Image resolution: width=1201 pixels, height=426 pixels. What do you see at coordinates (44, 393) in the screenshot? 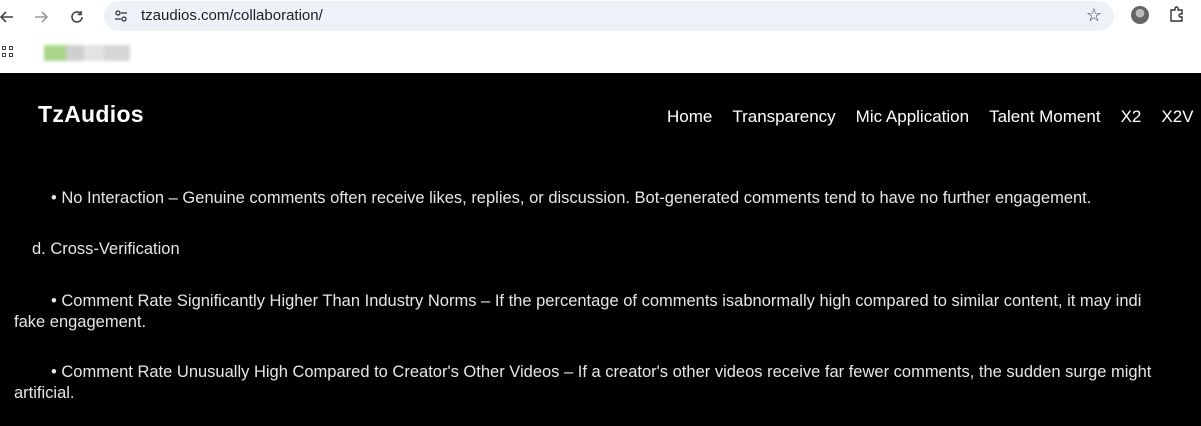
I see `bullet-comment-rate-creator-line2: artificial.` at bounding box center [44, 393].